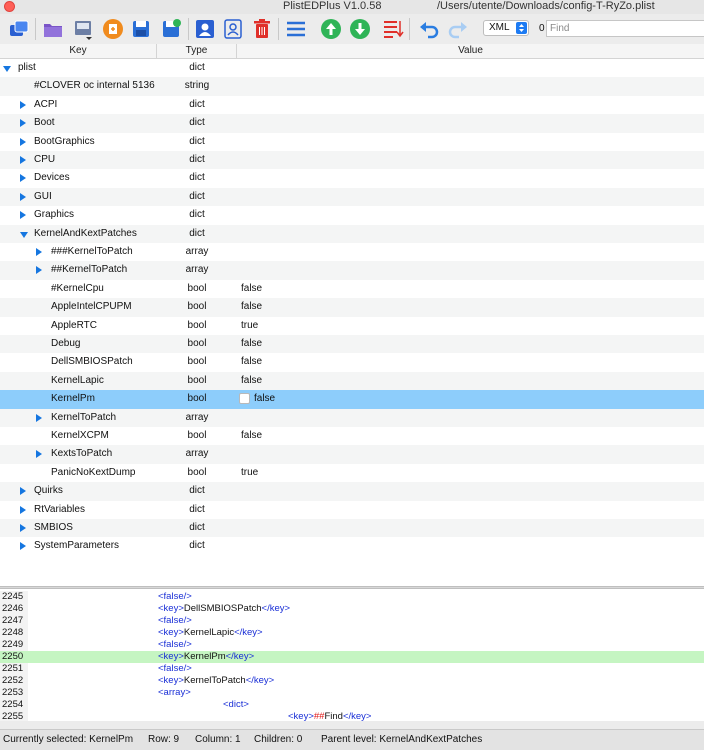  What do you see at coordinates (470, 51) in the screenshot?
I see `column-header-value: Value` at bounding box center [470, 51].